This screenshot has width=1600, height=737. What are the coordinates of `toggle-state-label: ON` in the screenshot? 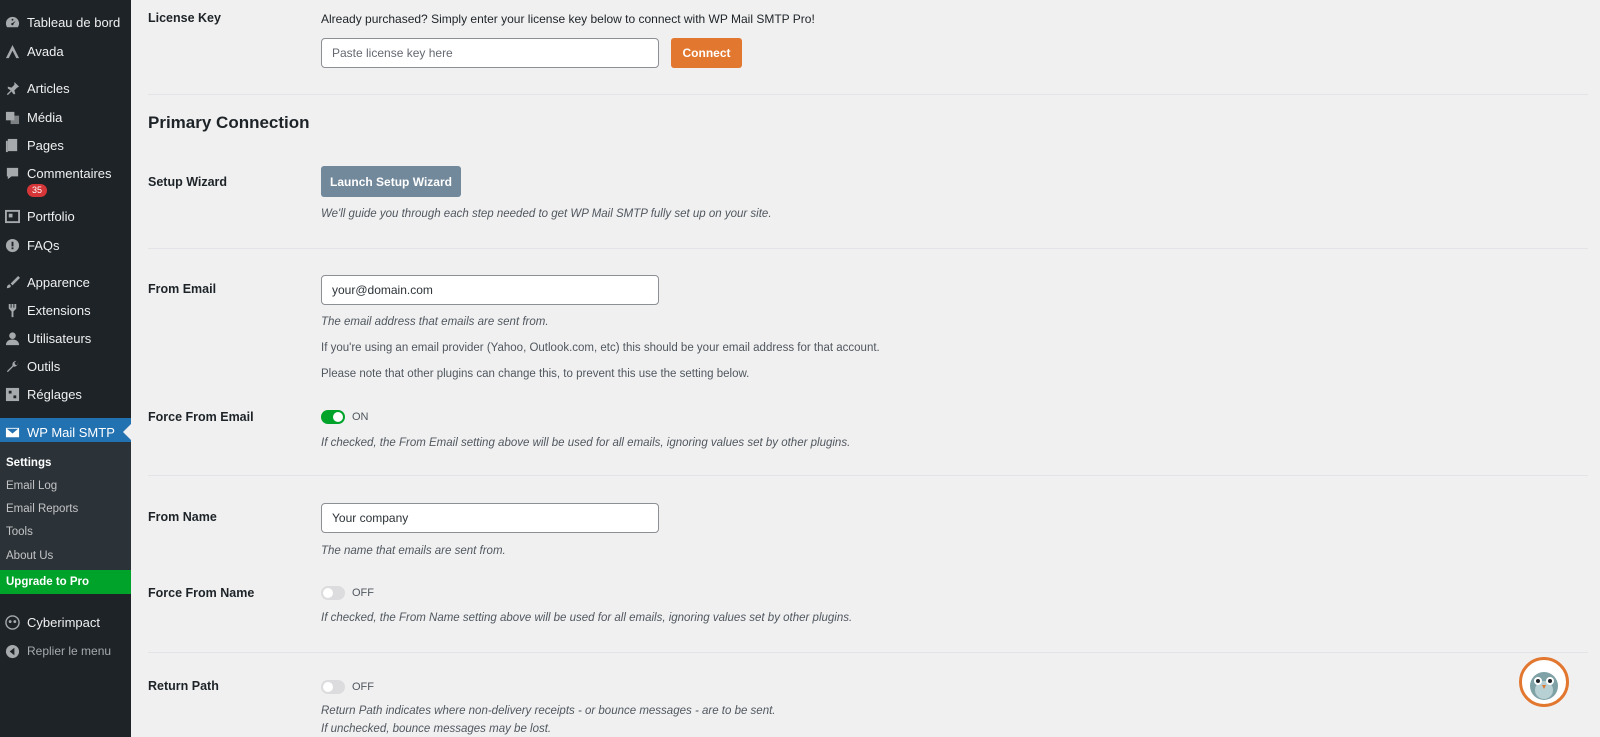 It's located at (360, 417).